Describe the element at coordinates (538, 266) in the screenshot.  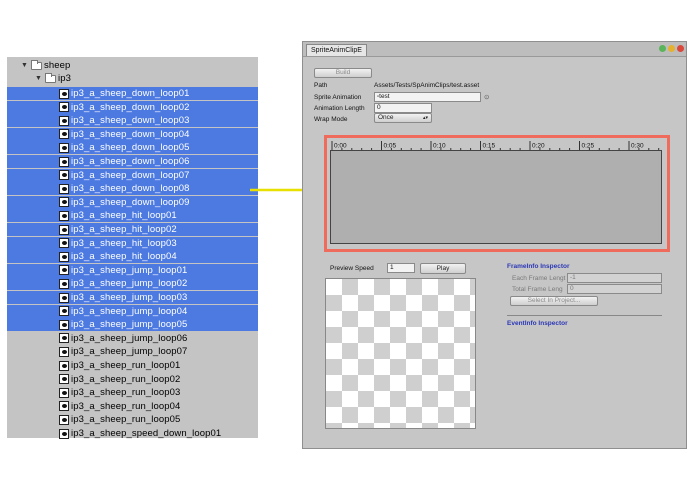
I see `frameinfo-inspector-title: FrameInfo Inspector` at that location.